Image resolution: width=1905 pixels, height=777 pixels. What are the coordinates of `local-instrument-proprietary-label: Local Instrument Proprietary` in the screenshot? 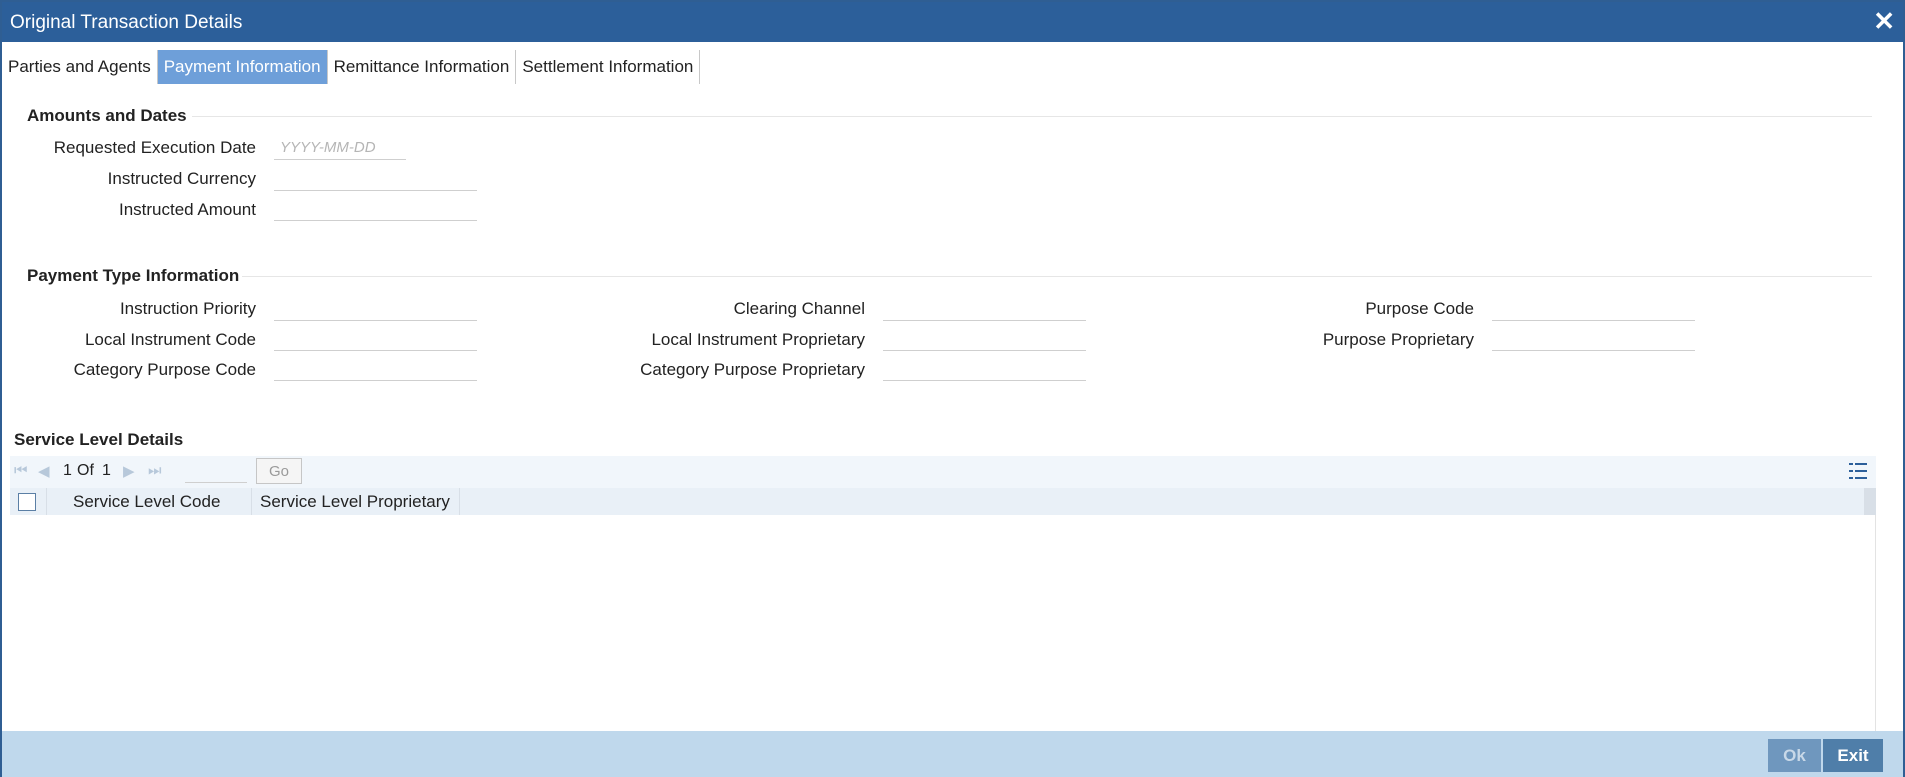 It's located at (758, 339).